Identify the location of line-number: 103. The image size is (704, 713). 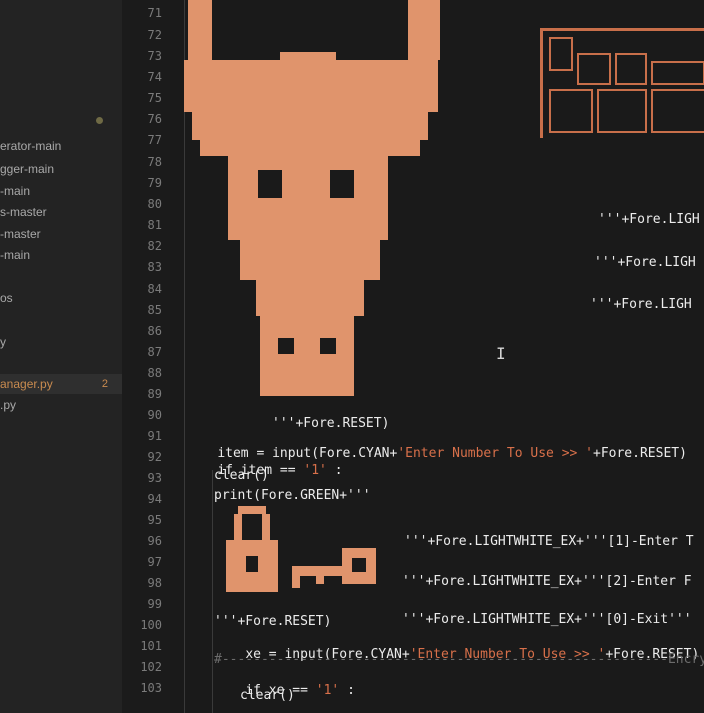
(151, 688).